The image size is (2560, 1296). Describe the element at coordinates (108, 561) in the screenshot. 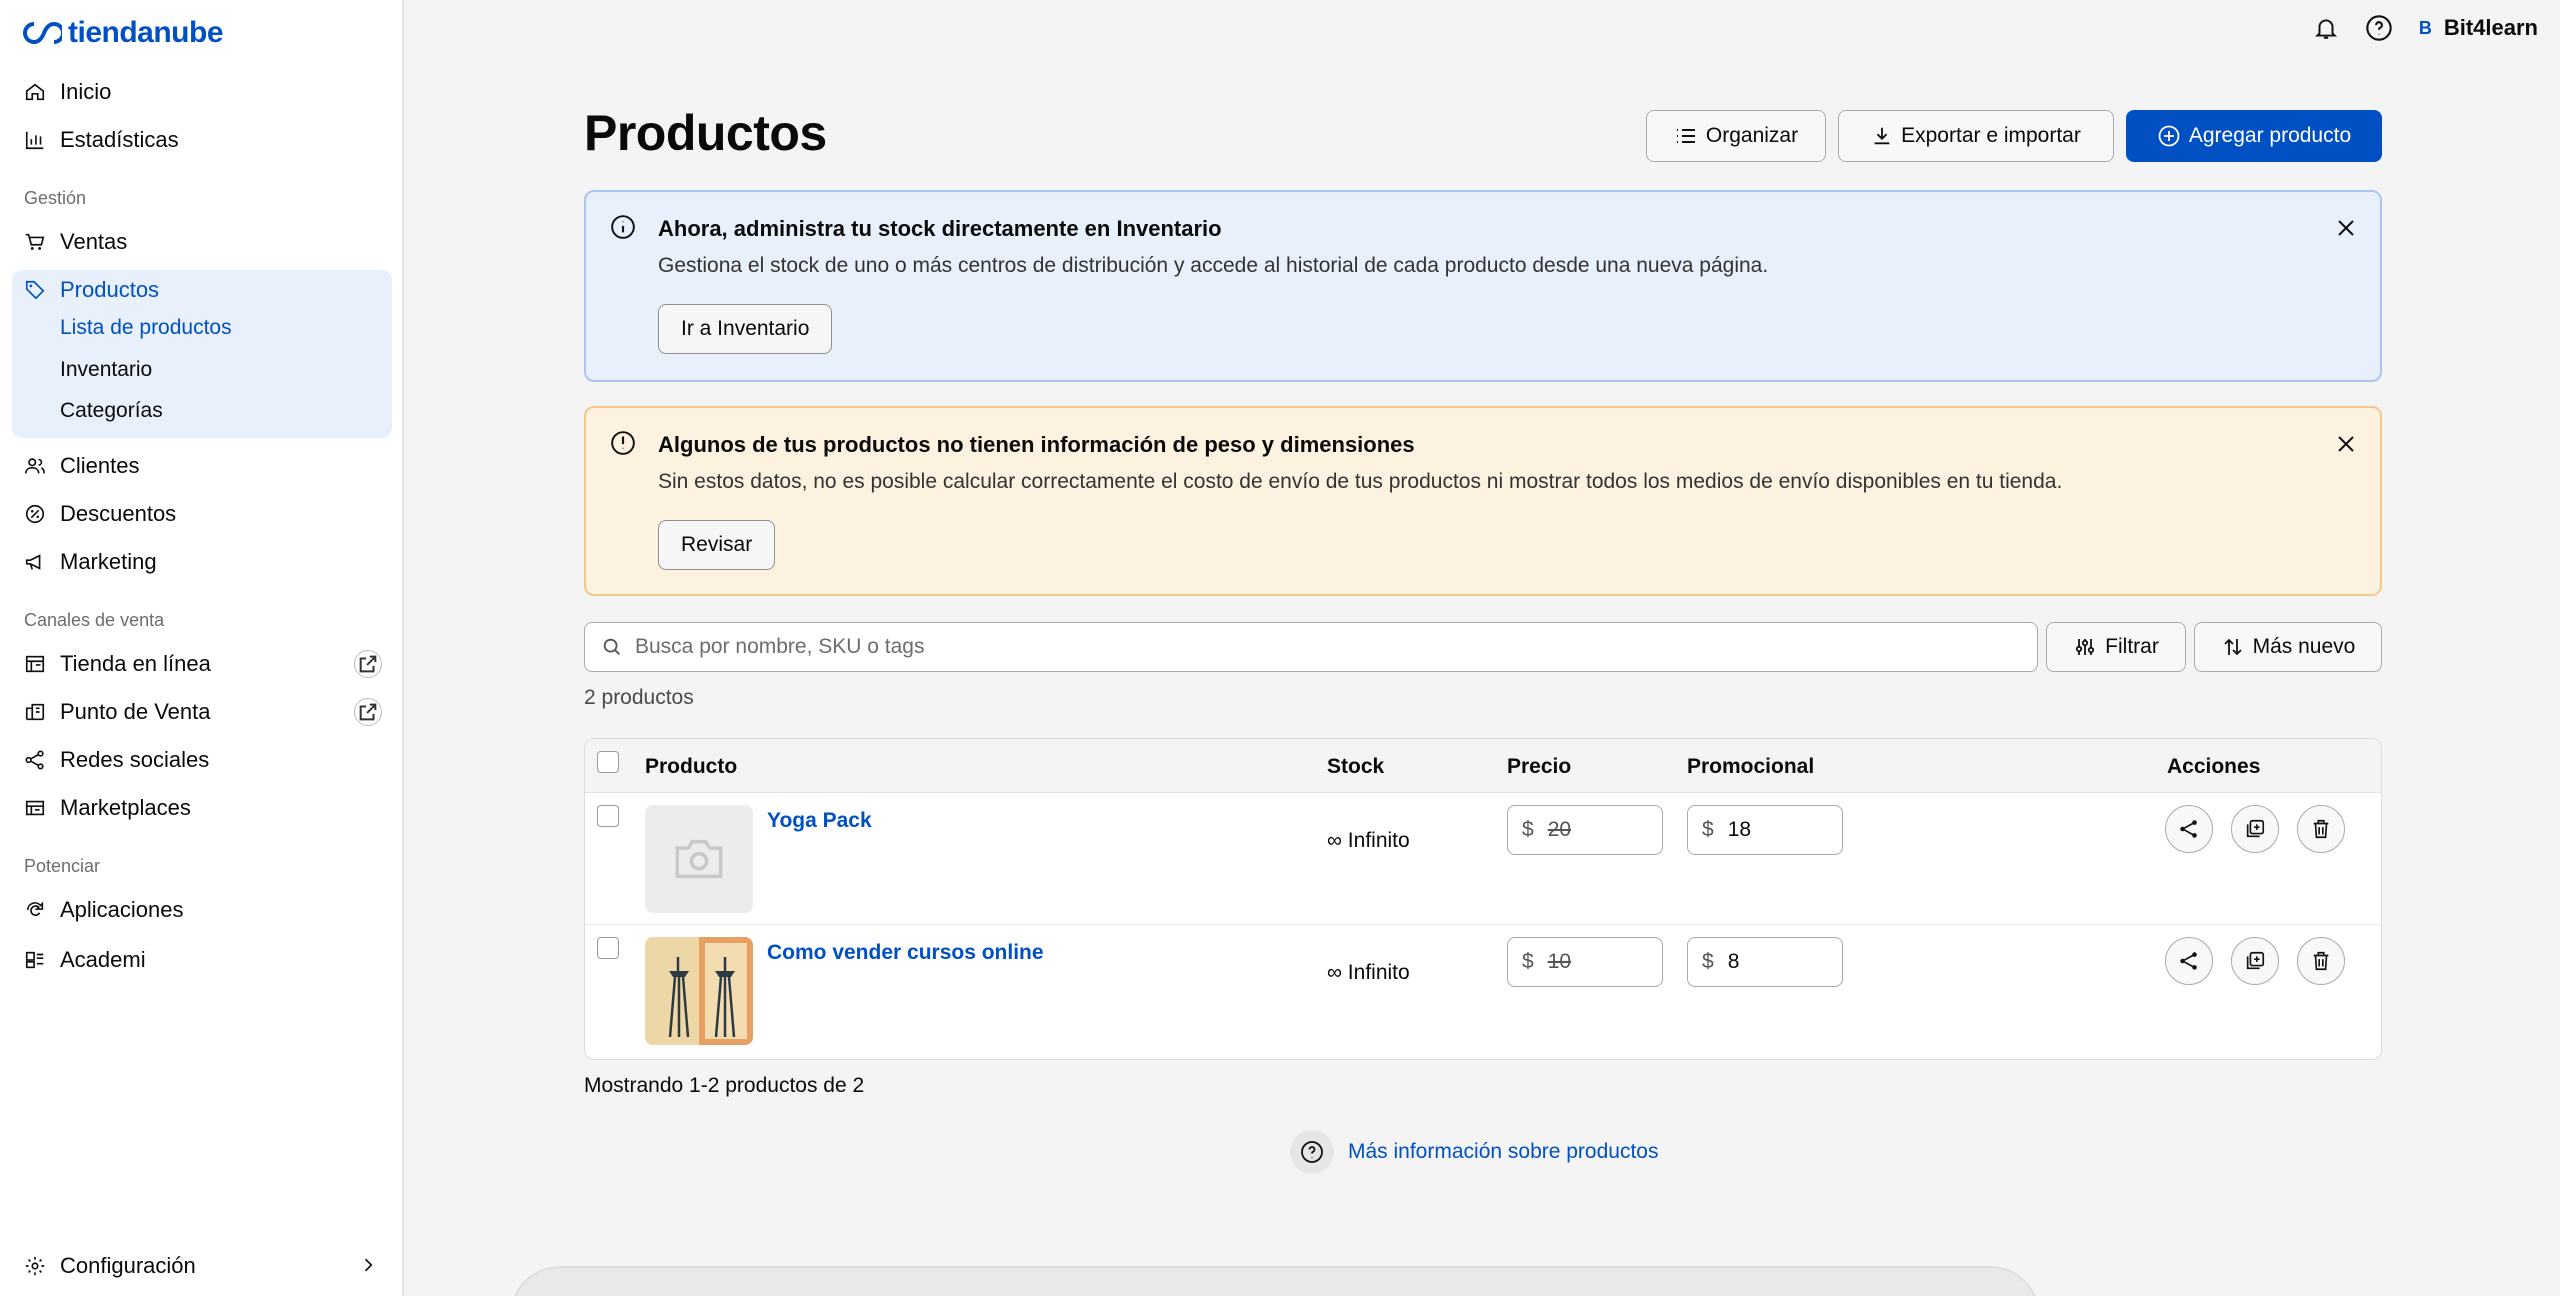

I see `sidebar-item-label: Marketing` at that location.